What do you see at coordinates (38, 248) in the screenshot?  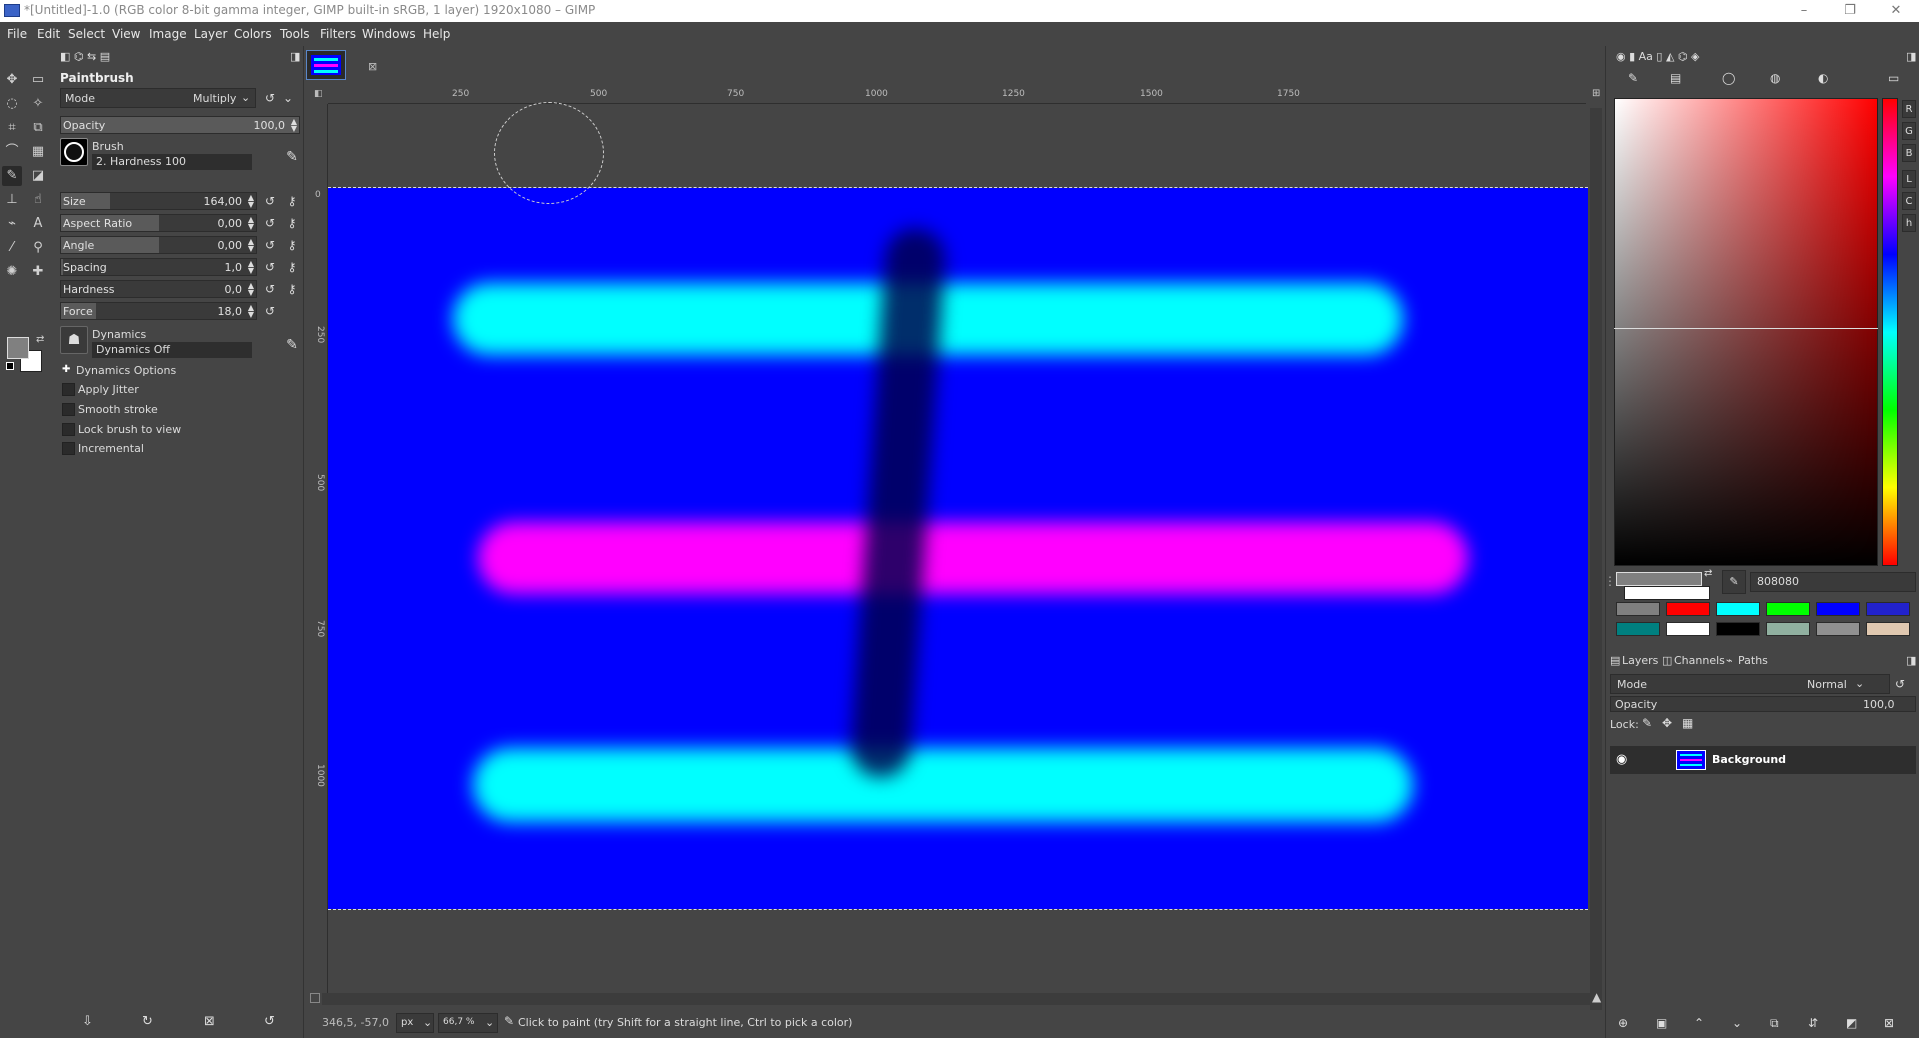 I see `zoom-tool-icon: ⚲` at bounding box center [38, 248].